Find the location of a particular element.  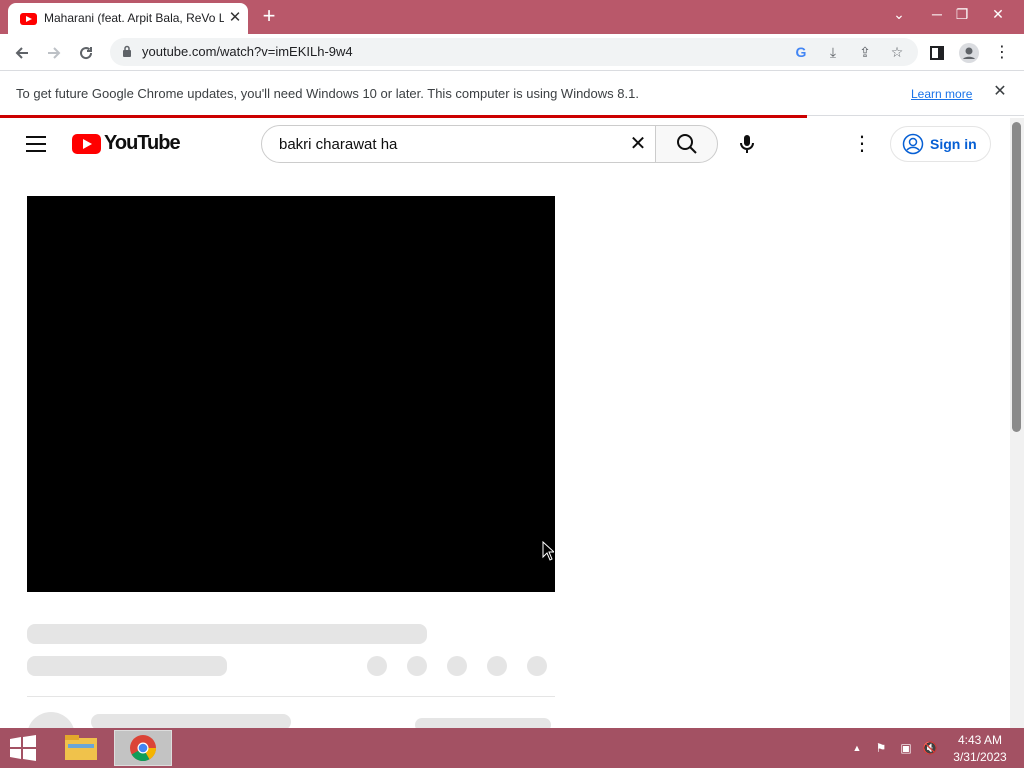

forward-arrow-icon is located at coordinates (54, 53).